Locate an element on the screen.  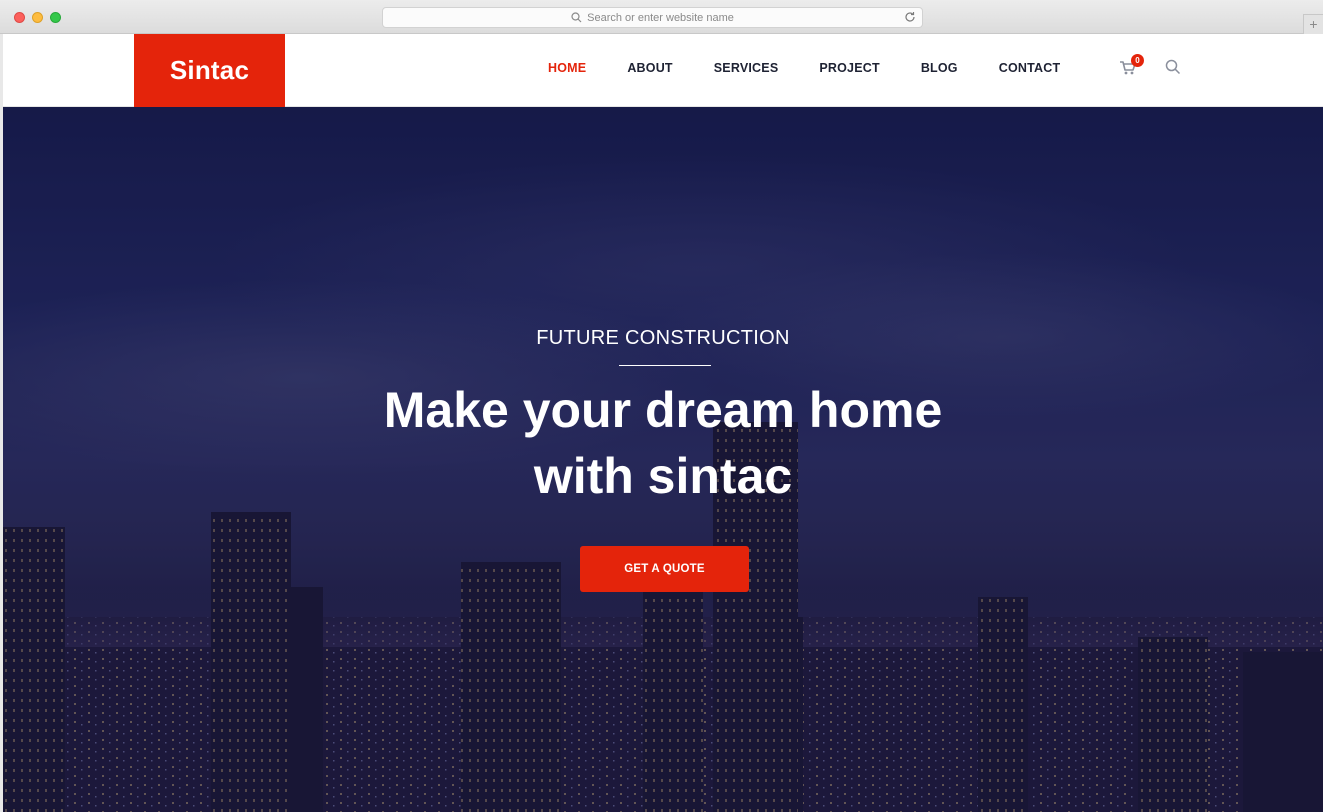
get-a-quote-button: GET A QUOTE is located at coordinates (664, 569).